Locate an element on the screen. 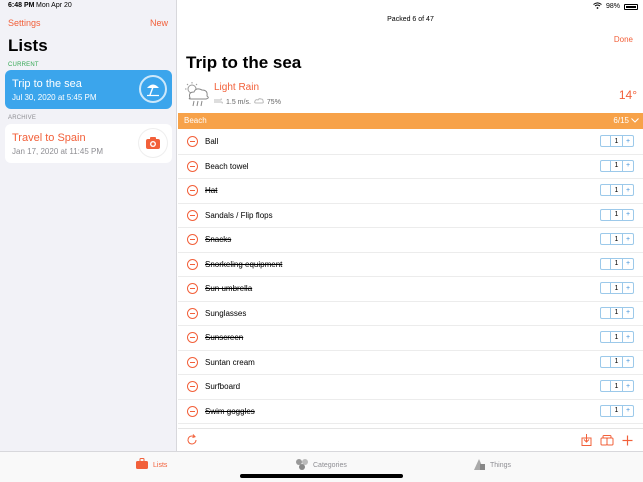 This screenshot has width=643, height=482. temperature: 14° is located at coordinates (627, 95).